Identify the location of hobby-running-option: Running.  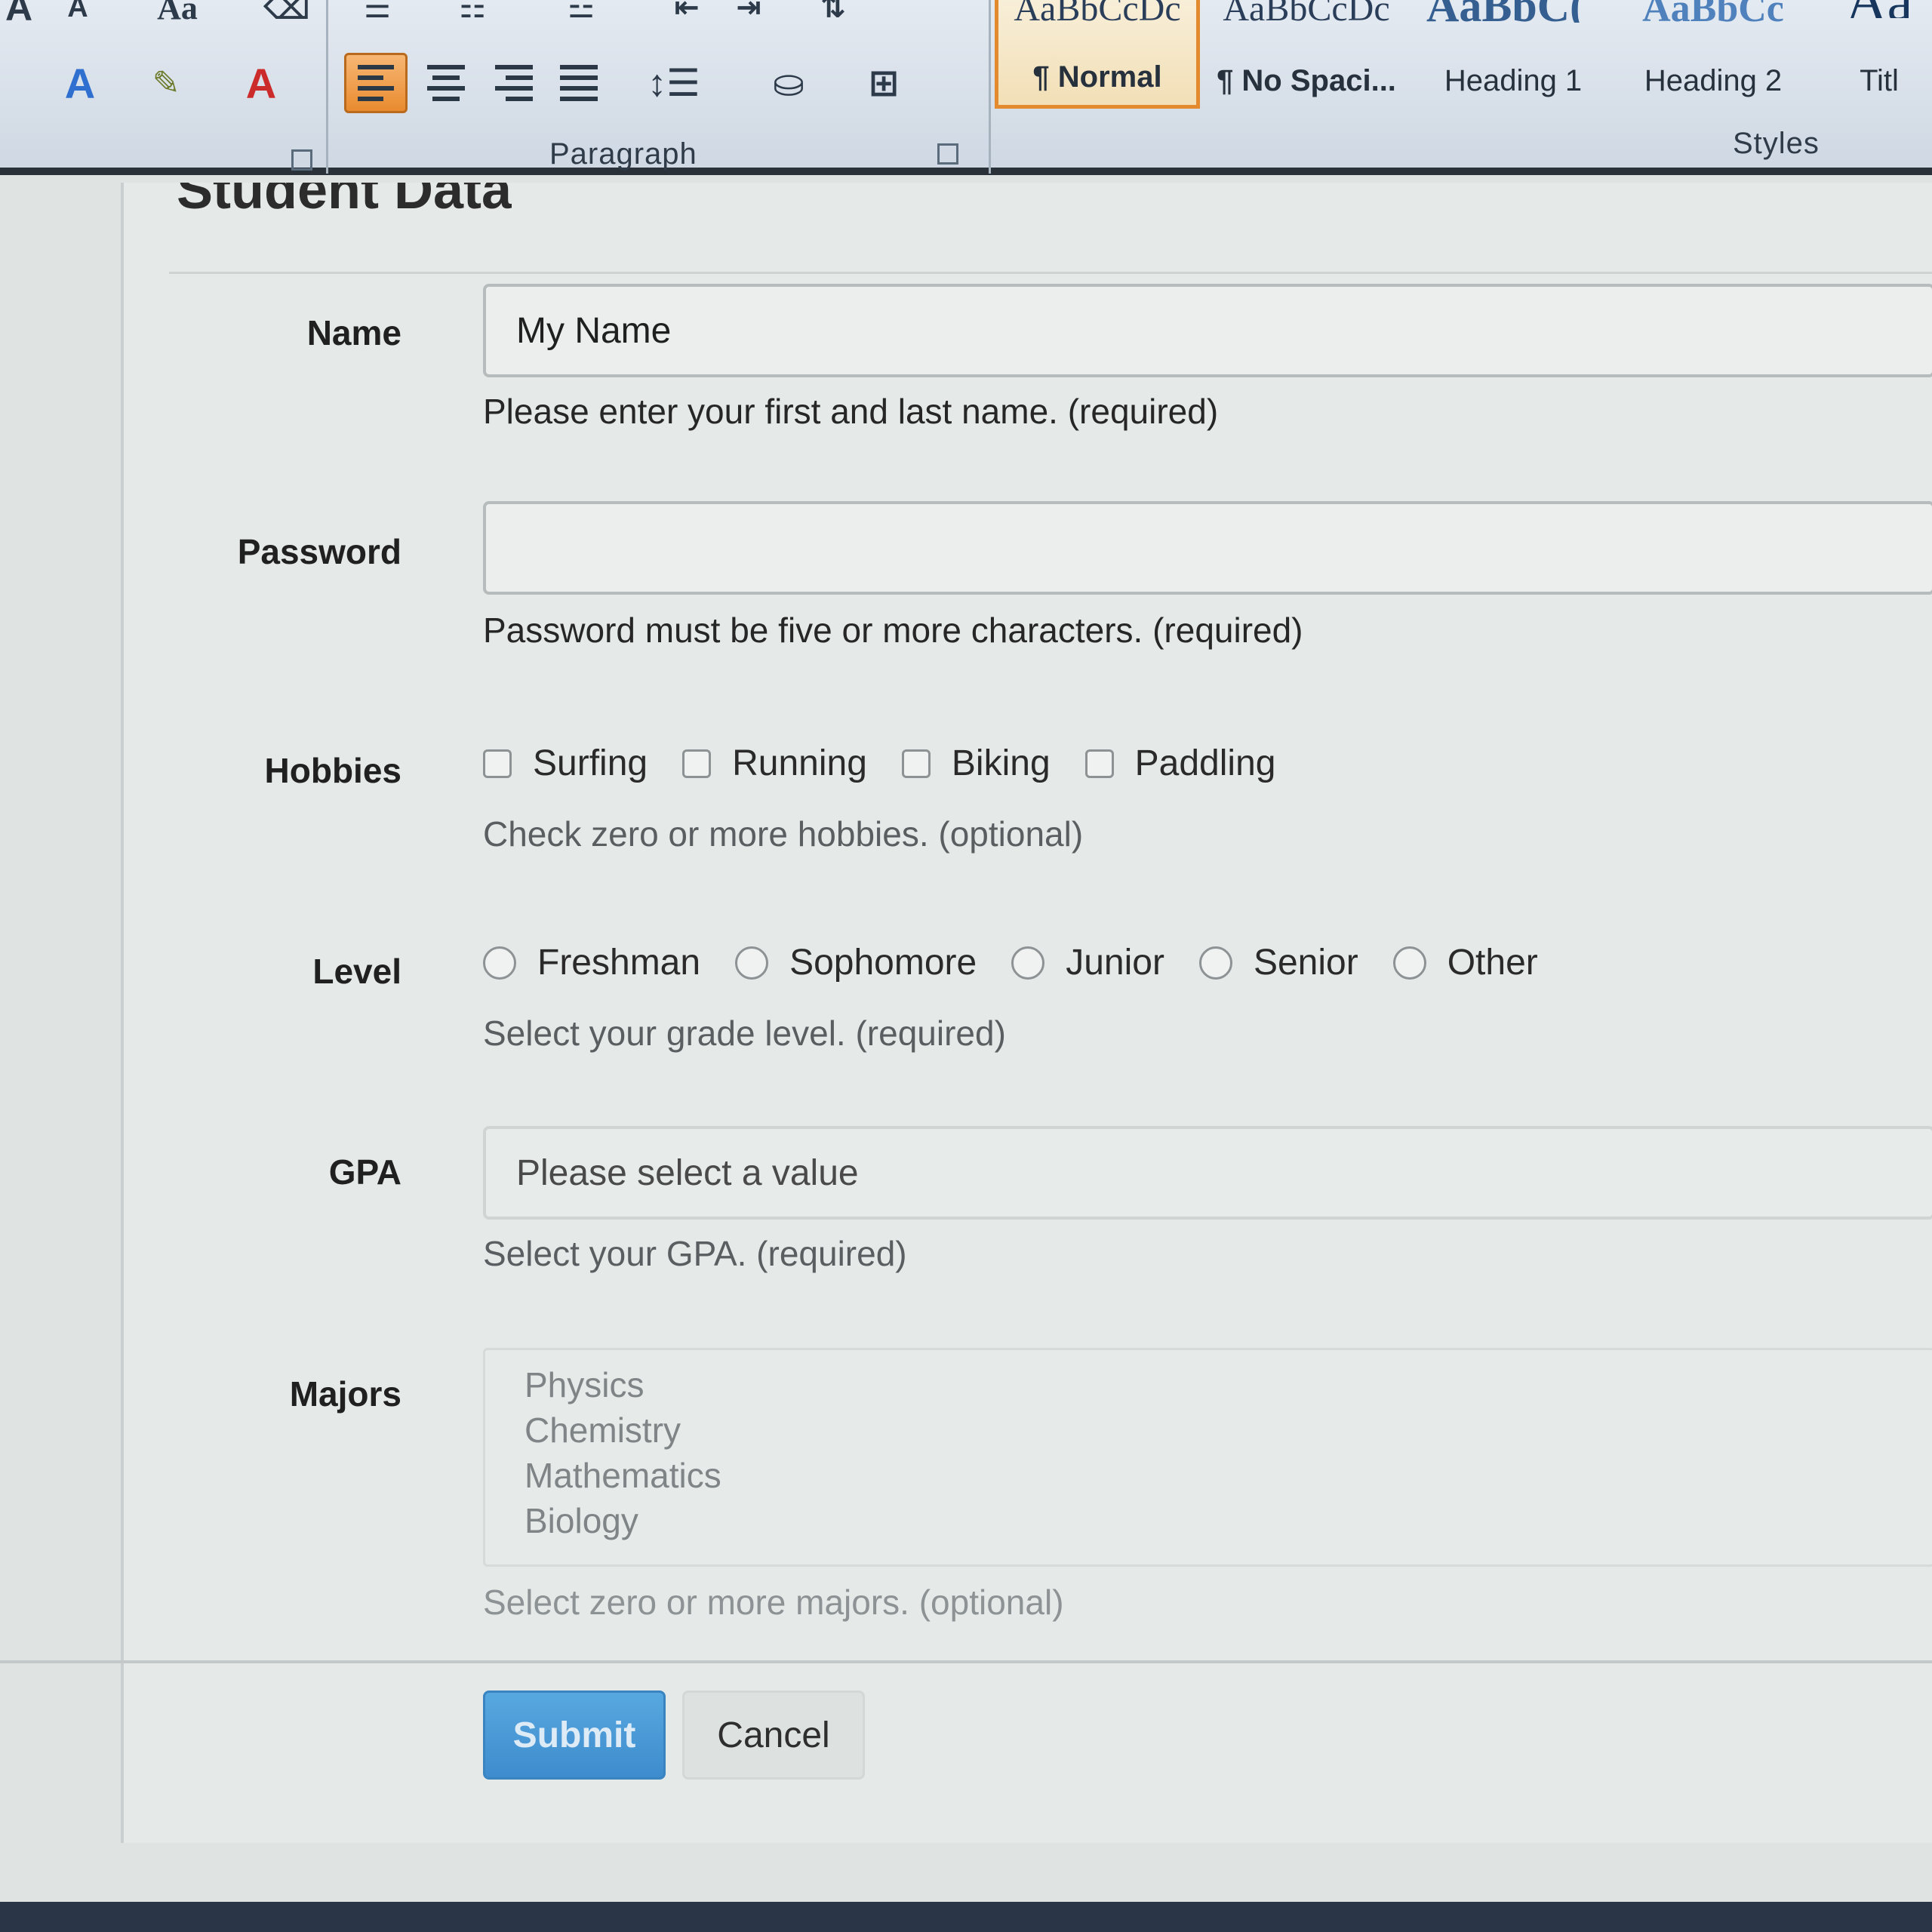
(774, 763).